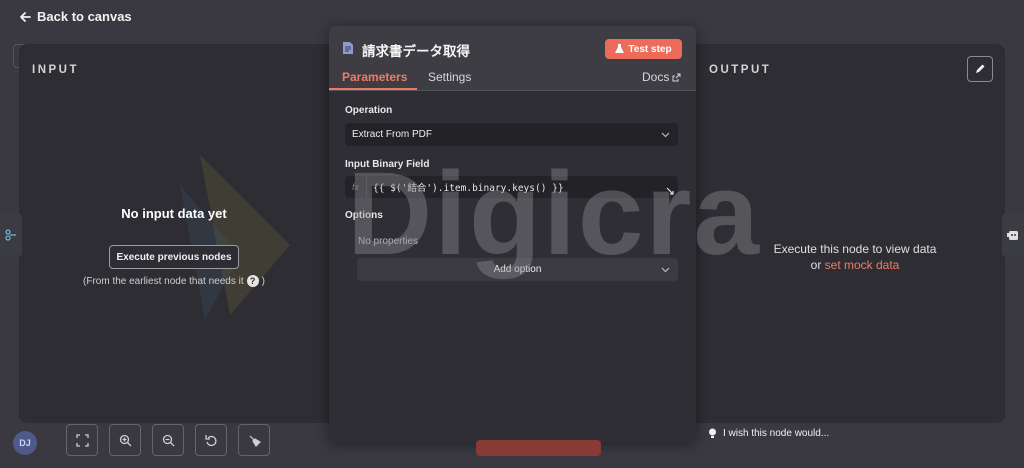 Image resolution: width=1024 pixels, height=468 pixels. Describe the element at coordinates (25, 16) in the screenshot. I see `arrow-left-icon` at that location.